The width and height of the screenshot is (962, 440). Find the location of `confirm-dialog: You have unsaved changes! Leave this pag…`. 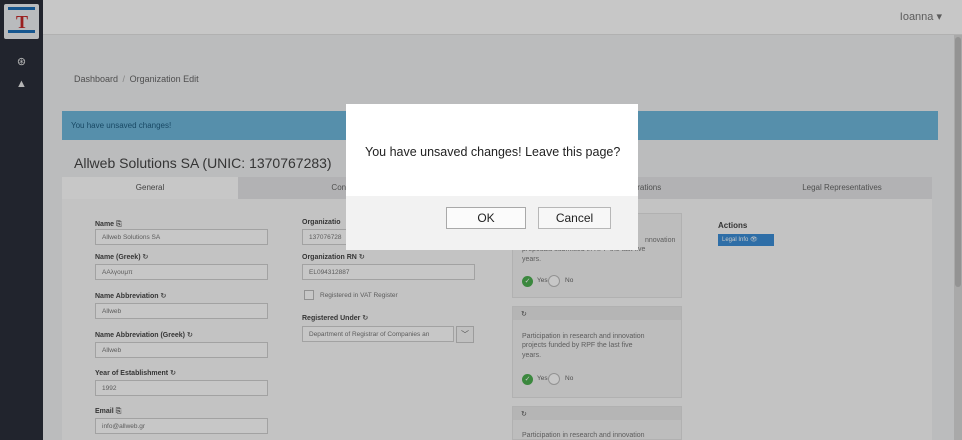

confirm-dialog: You have unsaved changes! Leave this pag… is located at coordinates (492, 177).